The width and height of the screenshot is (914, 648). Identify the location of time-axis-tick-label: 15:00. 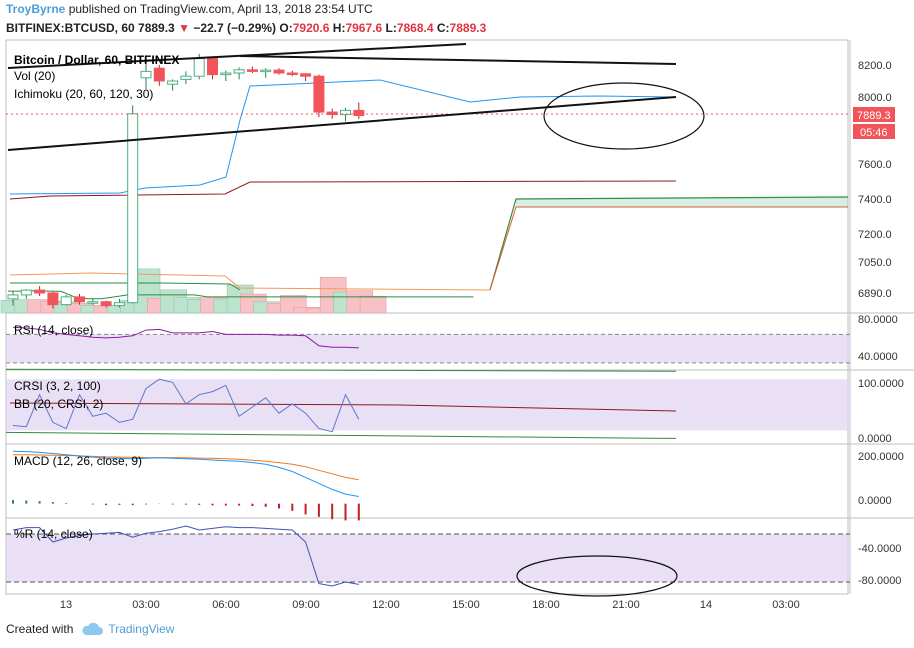
(466, 605).